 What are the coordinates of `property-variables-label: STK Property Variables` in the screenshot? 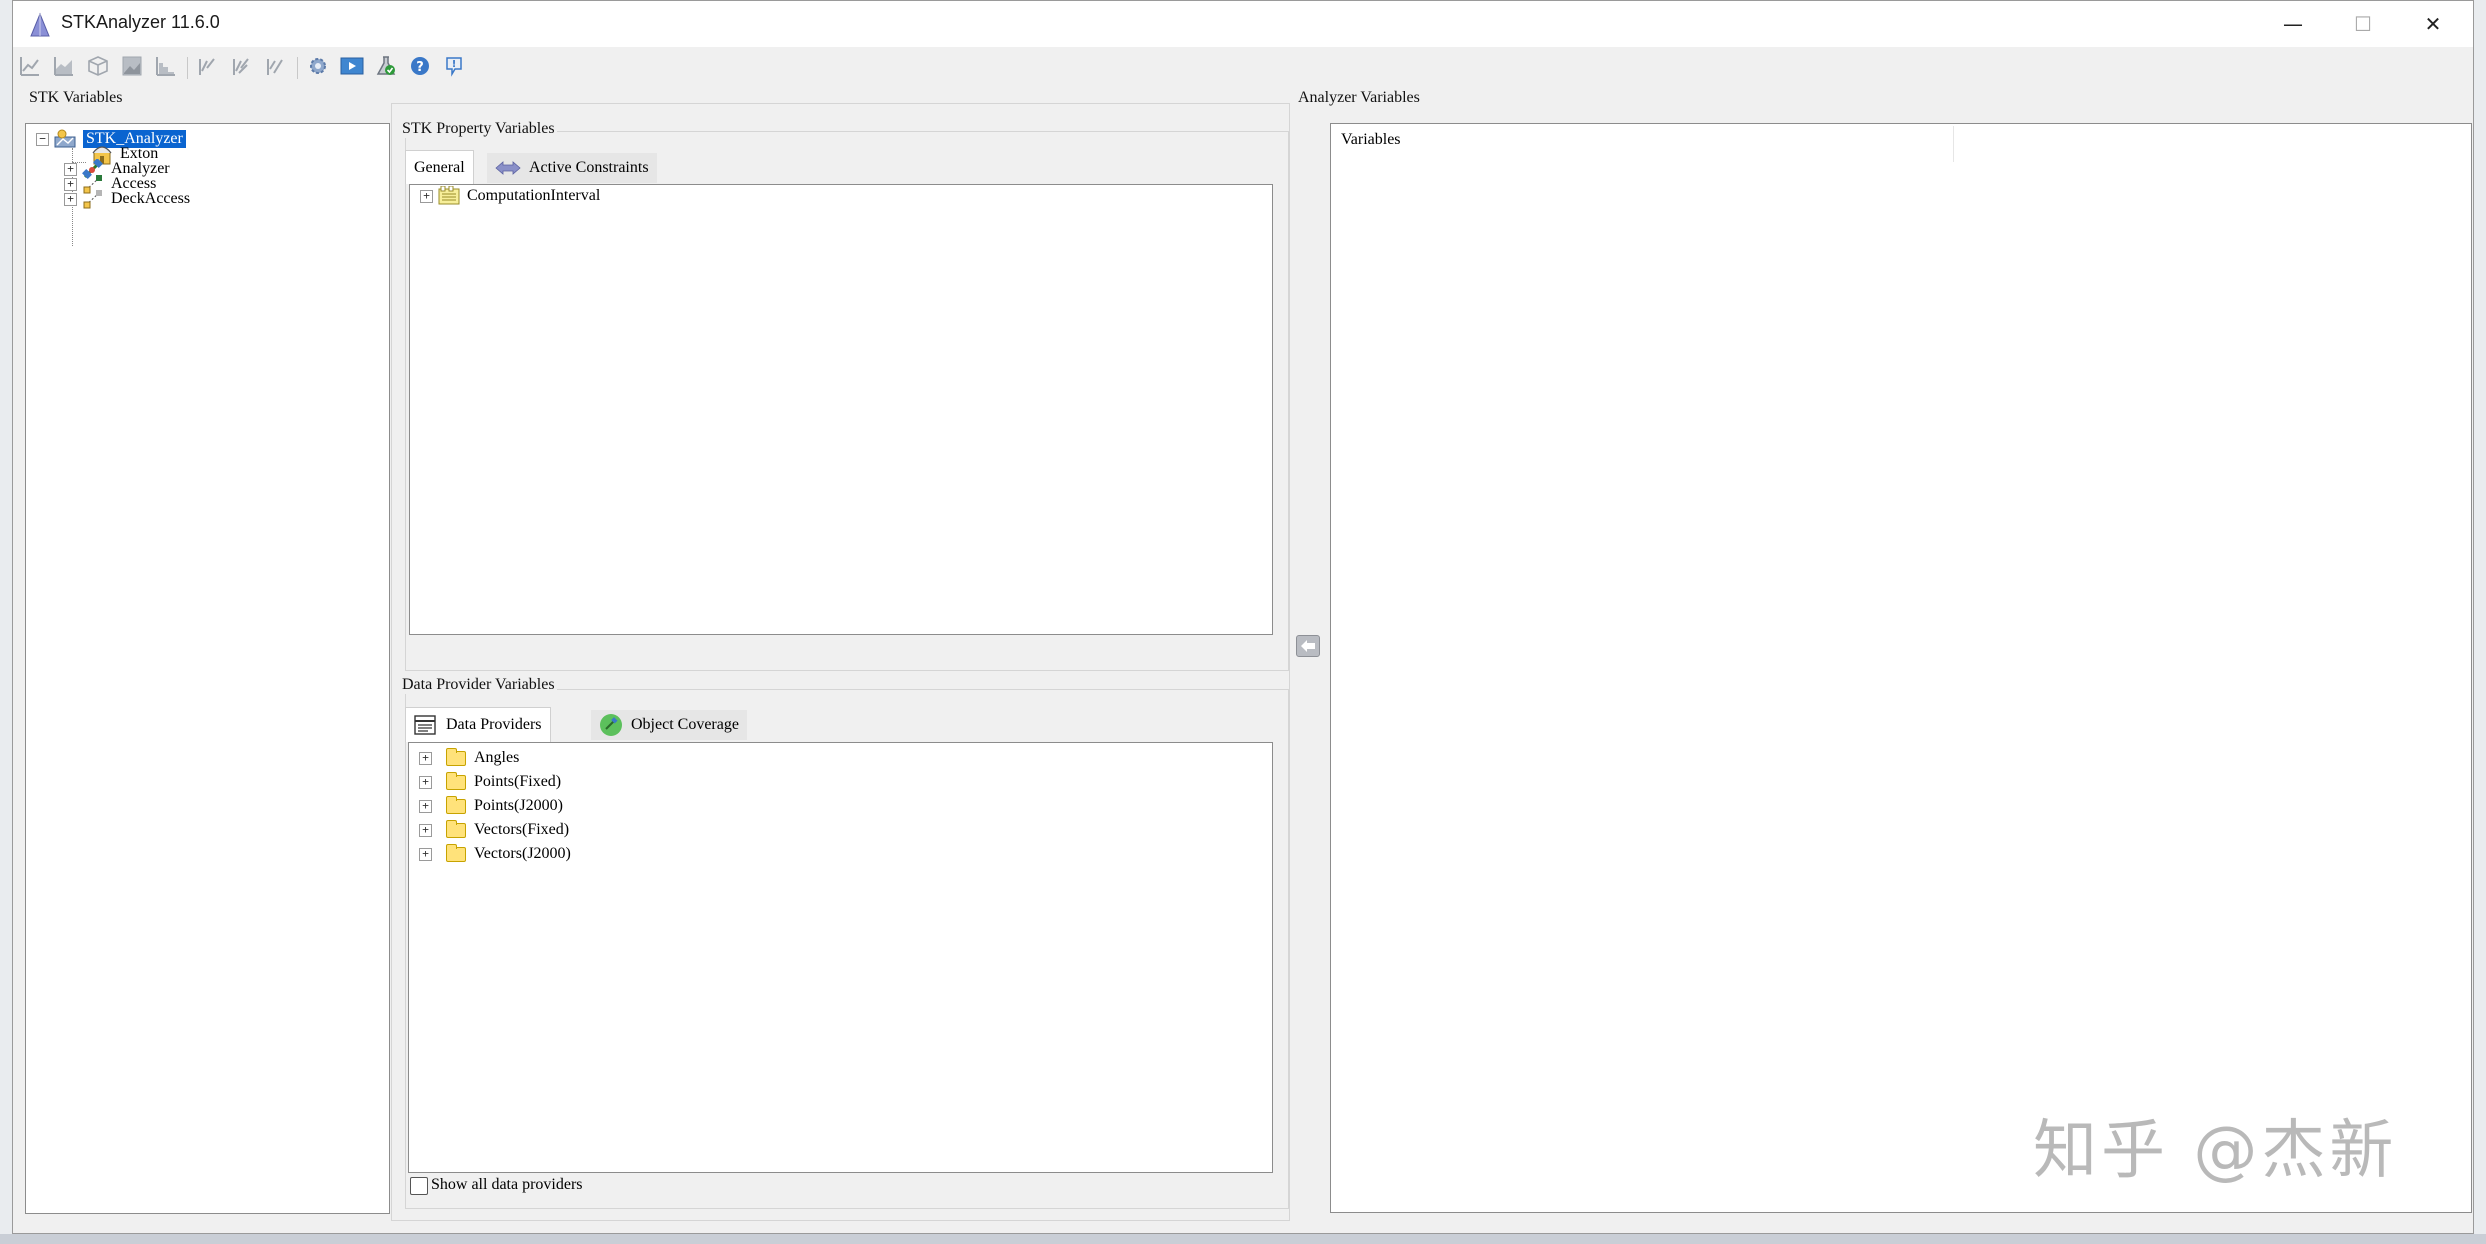 It's located at (478, 129).